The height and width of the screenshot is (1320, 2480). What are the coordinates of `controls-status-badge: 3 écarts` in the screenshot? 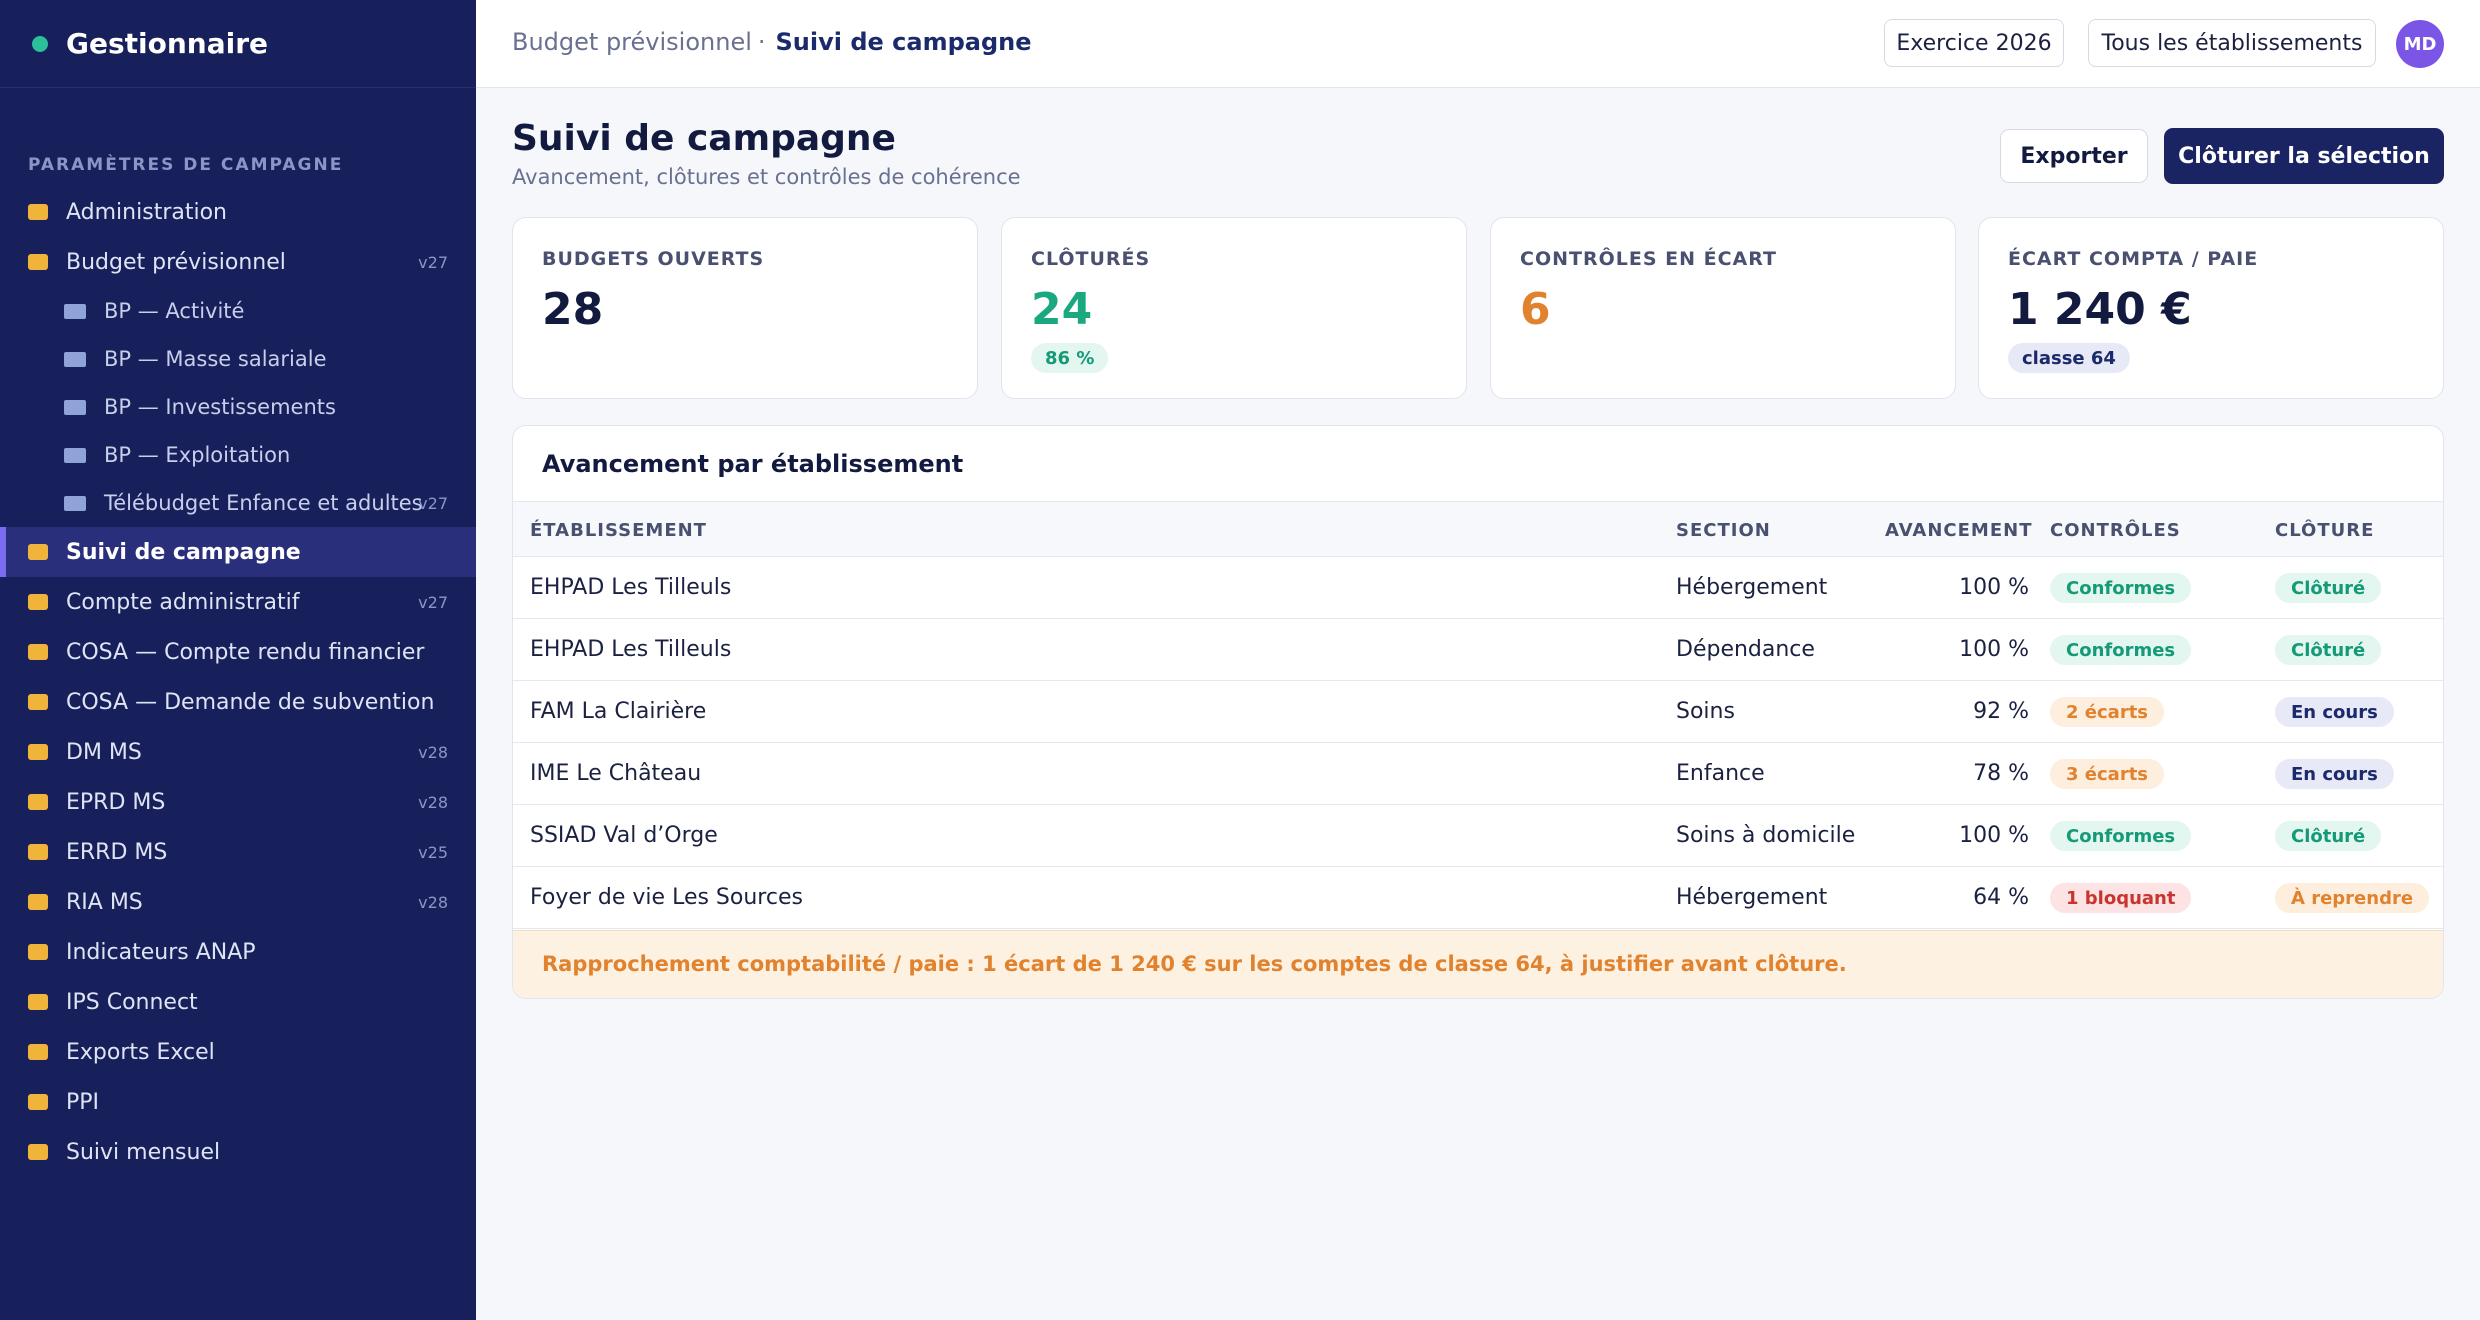 It's located at (2107, 774).